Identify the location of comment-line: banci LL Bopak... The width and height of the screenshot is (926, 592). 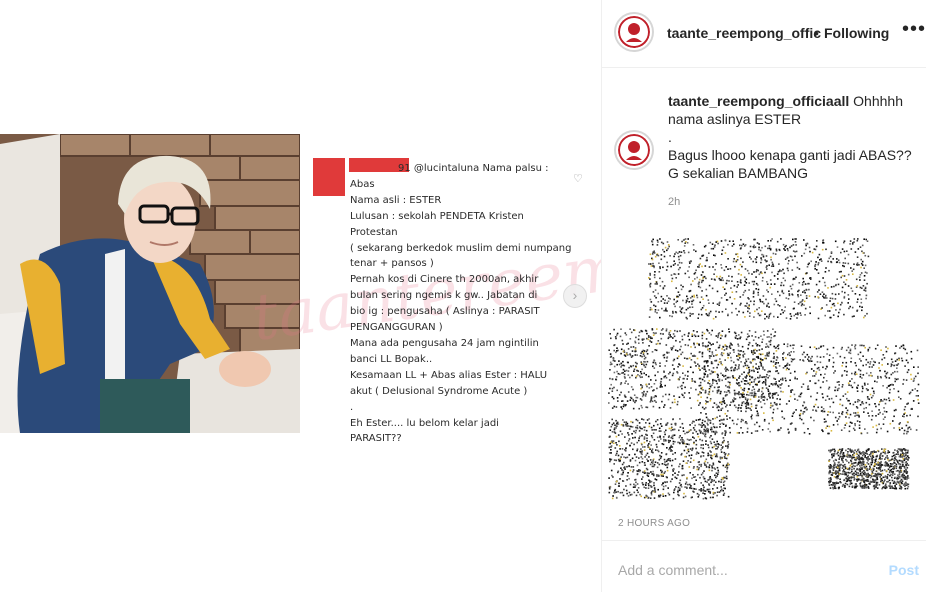
(391, 359).